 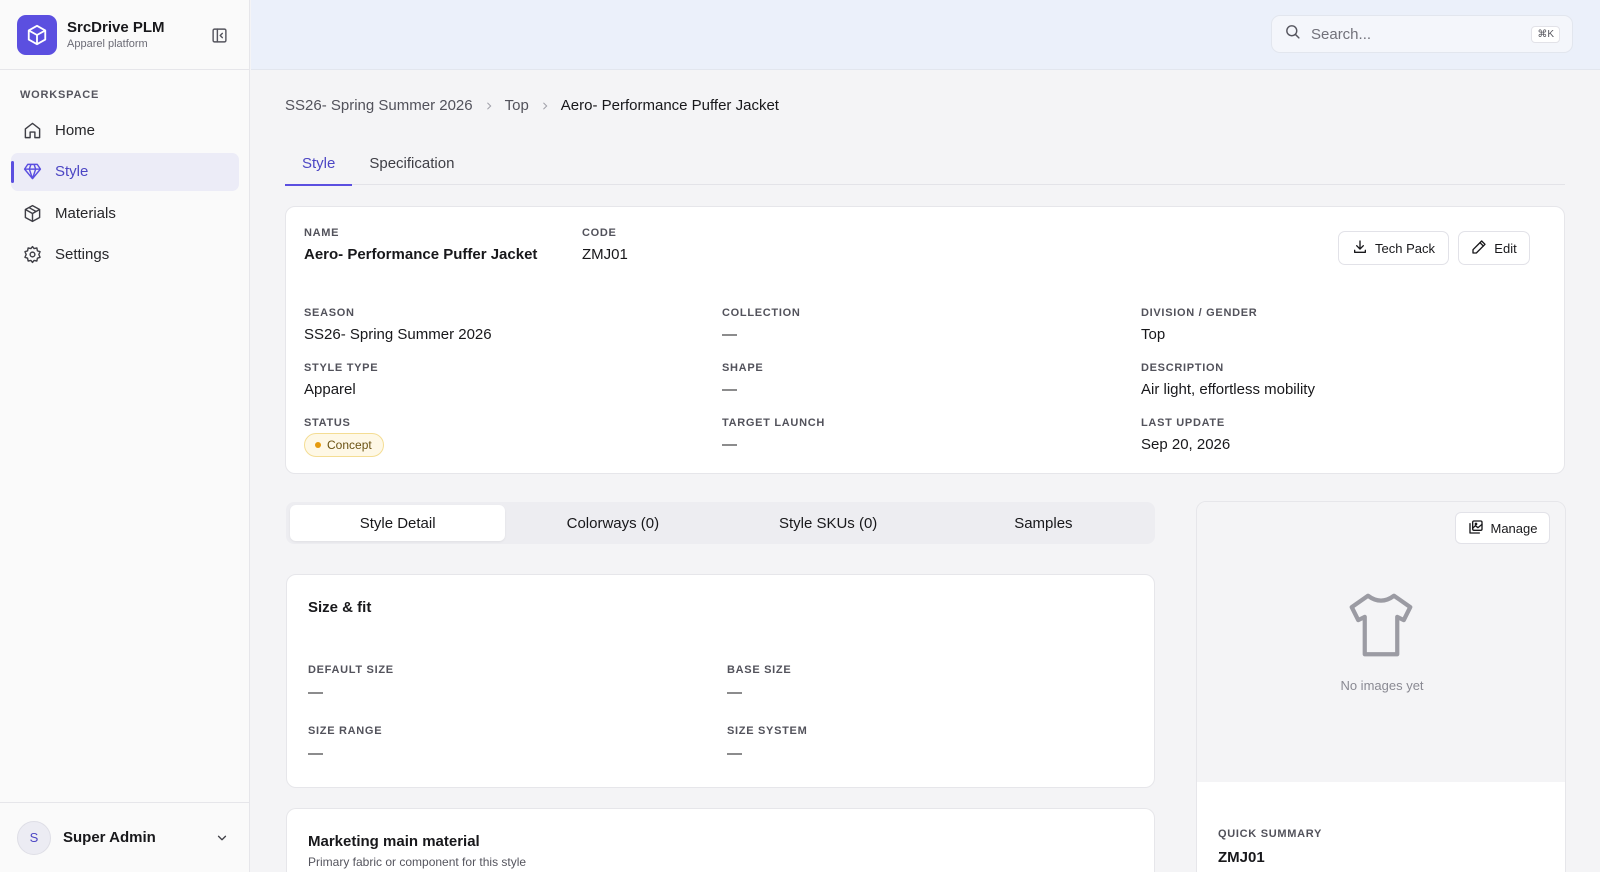 What do you see at coordinates (327, 423) in the screenshot?
I see `status-label: STATUS` at bounding box center [327, 423].